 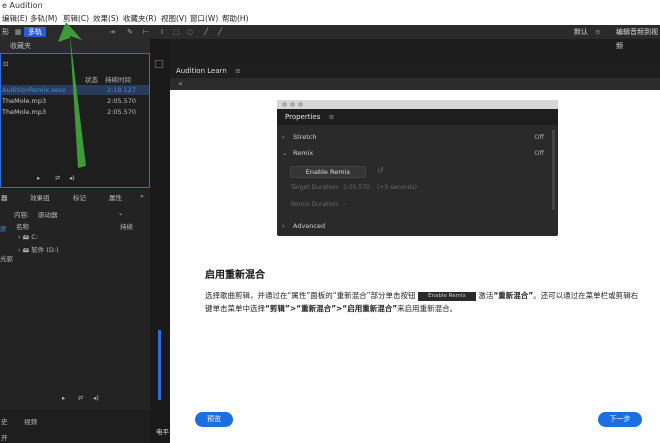 I want to click on lasso-icon: ◌, so click(x=190, y=32).